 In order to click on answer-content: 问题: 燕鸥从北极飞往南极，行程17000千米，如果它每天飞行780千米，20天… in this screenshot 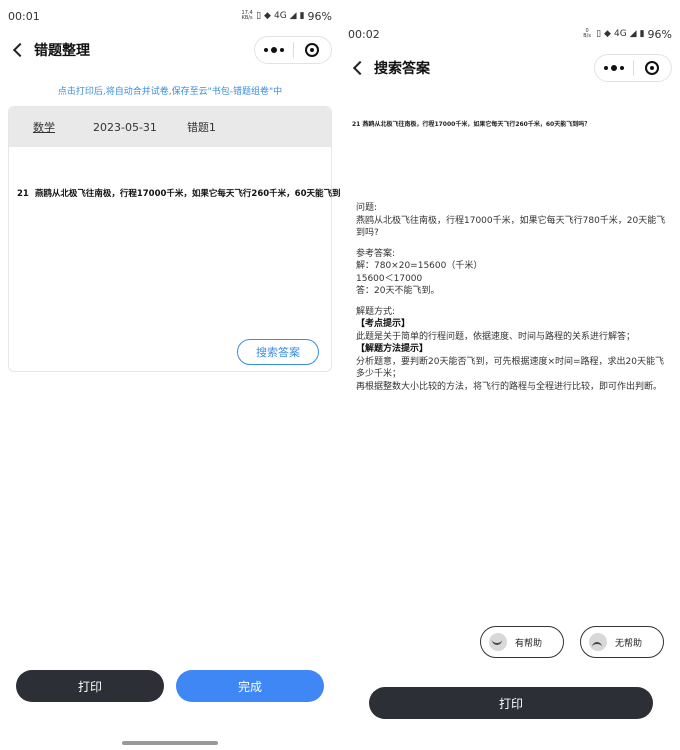, I will do `click(514, 297)`.